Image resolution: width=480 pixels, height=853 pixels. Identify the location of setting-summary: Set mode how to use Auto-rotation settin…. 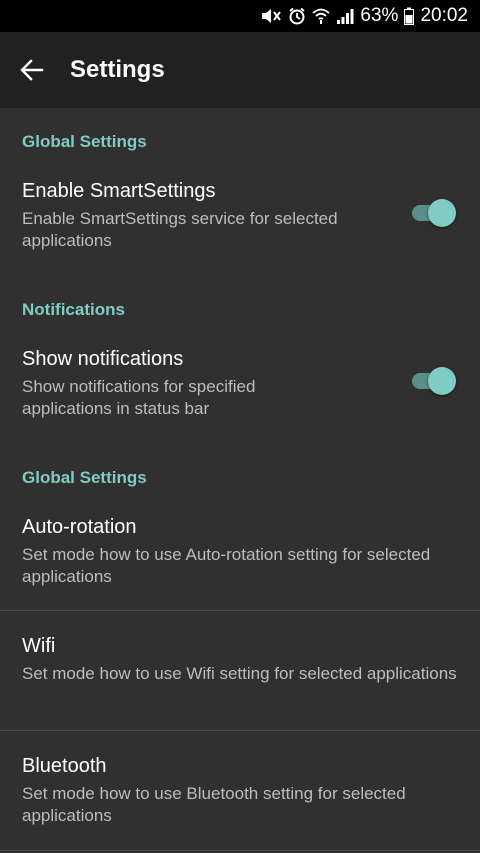
(226, 565).